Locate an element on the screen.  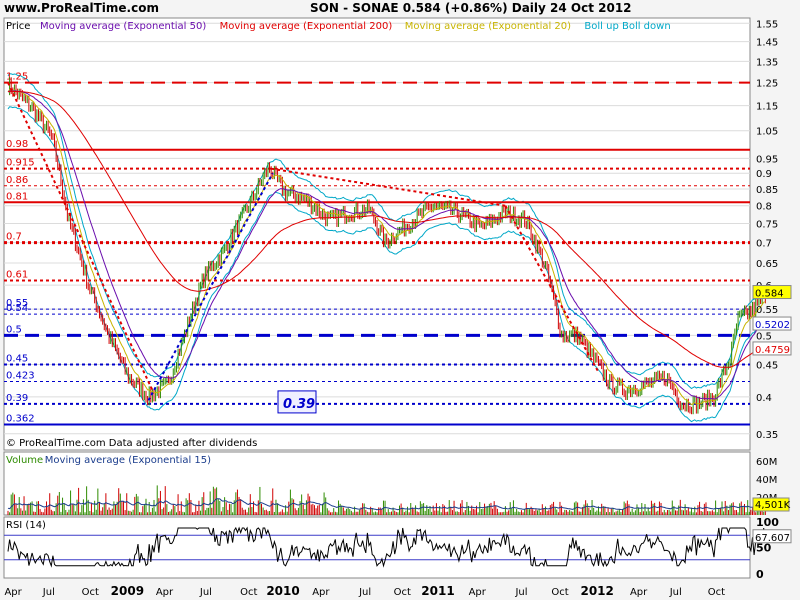
volume-axis-label: 40M is located at coordinates (766, 480).